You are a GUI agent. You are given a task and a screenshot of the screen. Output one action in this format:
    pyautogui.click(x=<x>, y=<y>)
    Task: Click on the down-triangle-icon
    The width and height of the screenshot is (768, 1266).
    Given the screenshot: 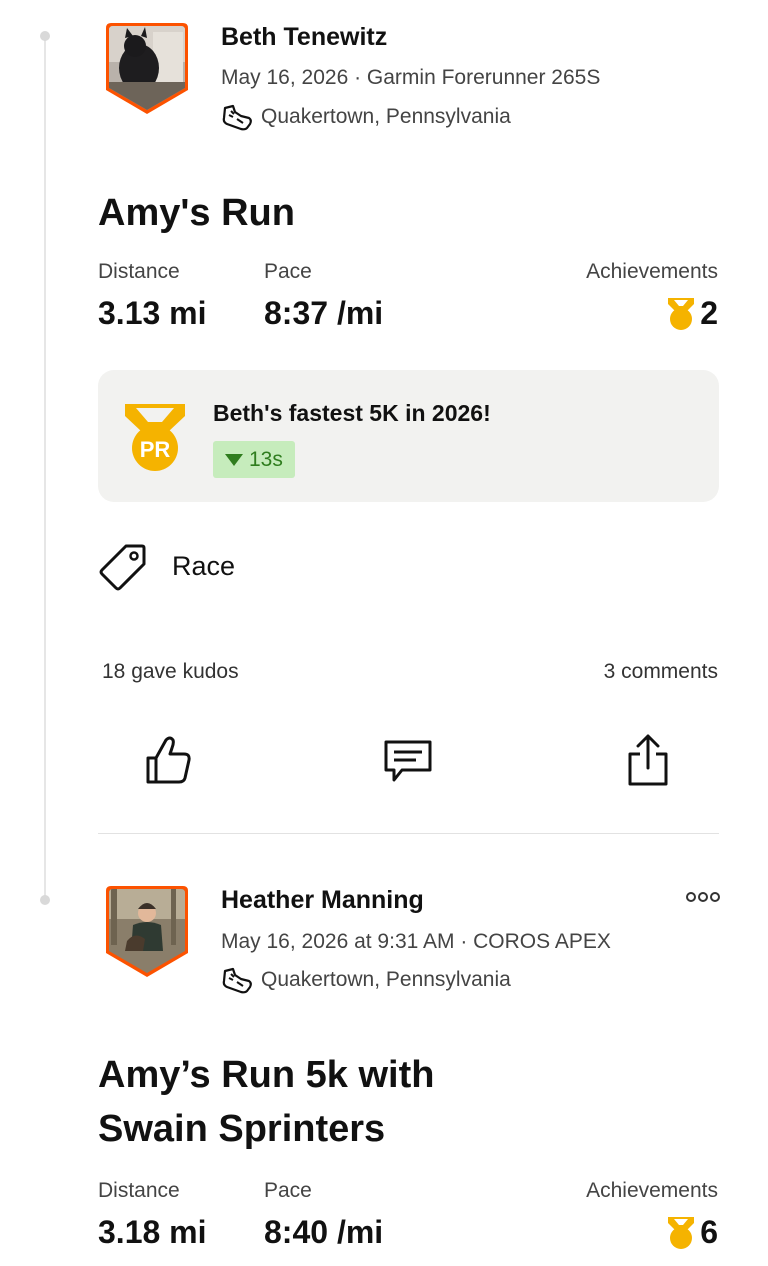 What is the action you would take?
    pyautogui.click(x=234, y=459)
    